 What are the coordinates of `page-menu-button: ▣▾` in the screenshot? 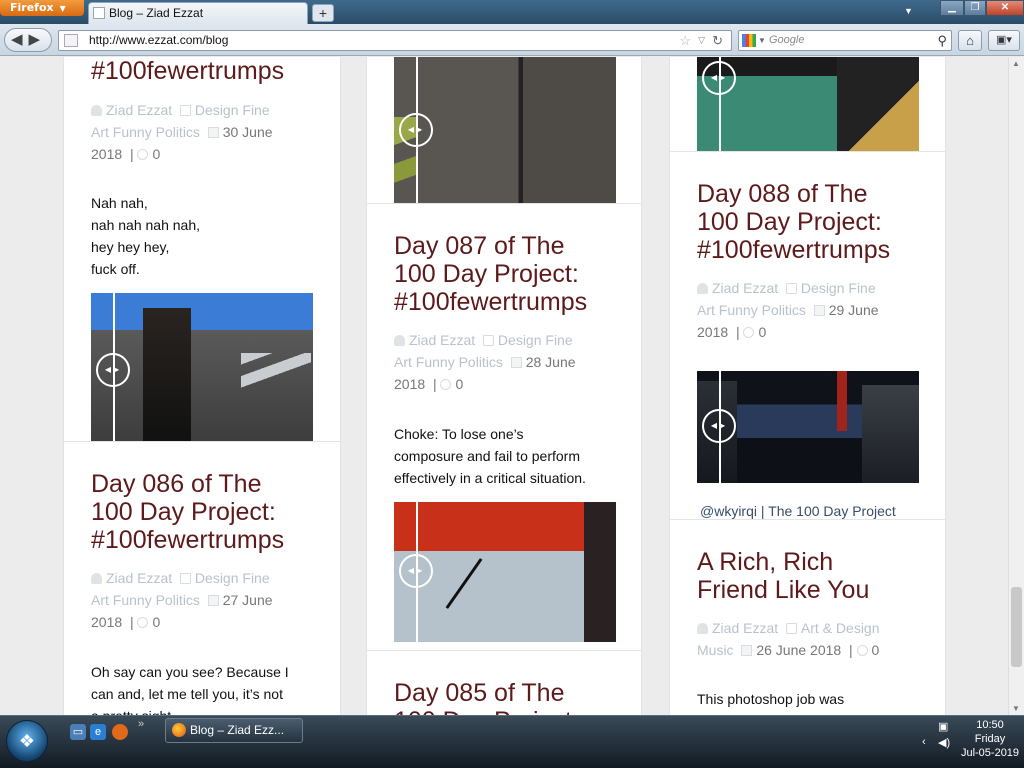 It's located at (1004, 40).